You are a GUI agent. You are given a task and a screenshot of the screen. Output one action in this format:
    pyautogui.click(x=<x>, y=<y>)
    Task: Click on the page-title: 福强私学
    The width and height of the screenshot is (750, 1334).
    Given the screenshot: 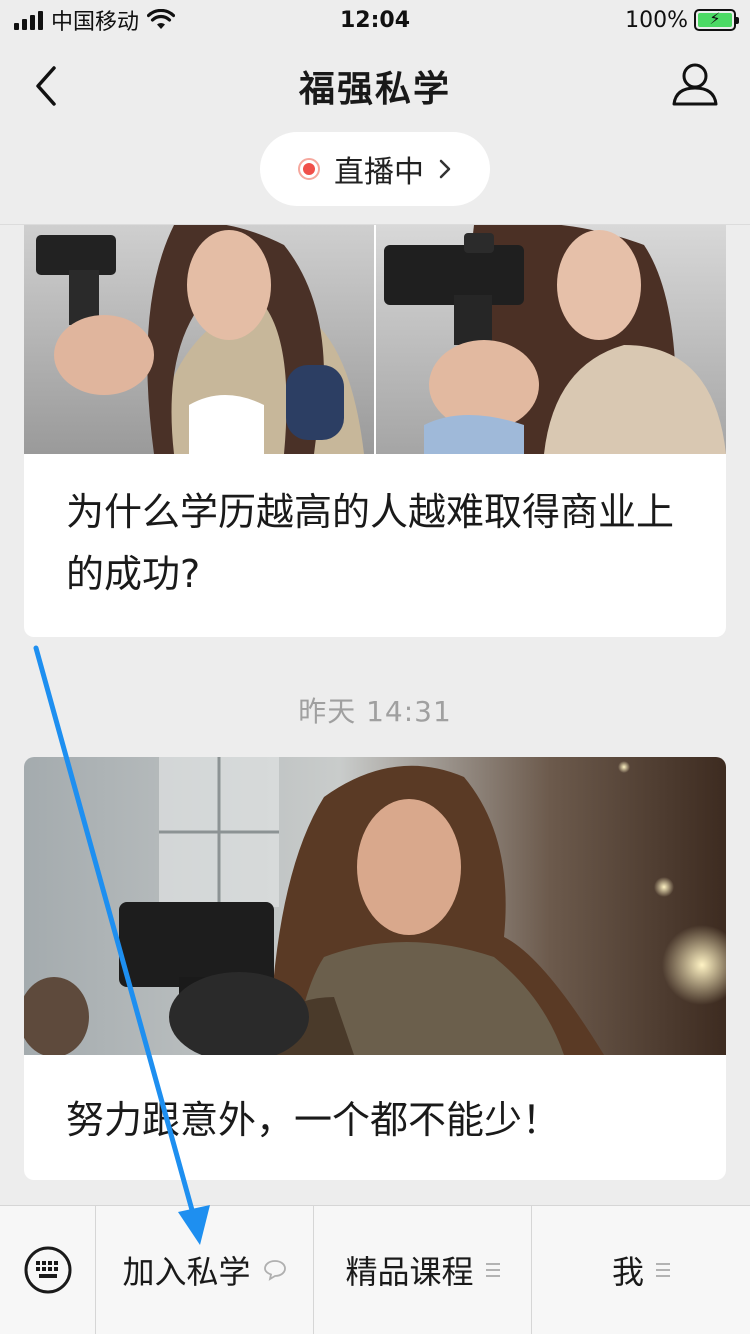 What is the action you would take?
    pyautogui.click(x=374, y=89)
    